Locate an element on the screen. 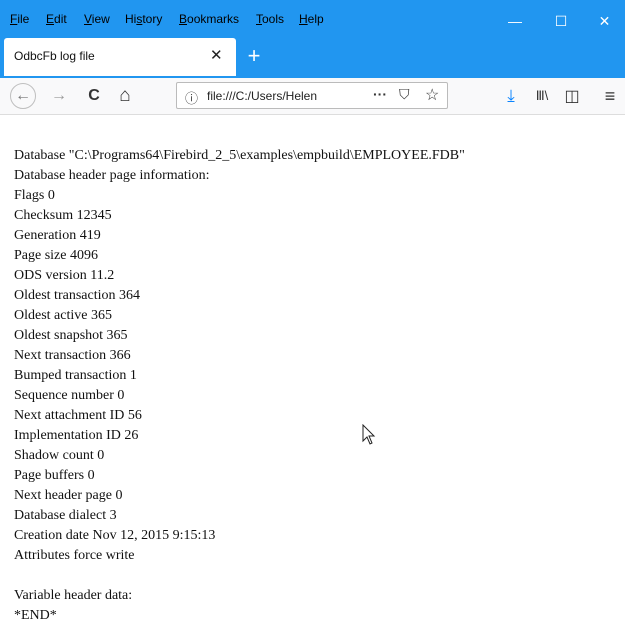 This screenshot has height=637, width=625. tab-close-icon: ✕ is located at coordinates (216, 55).